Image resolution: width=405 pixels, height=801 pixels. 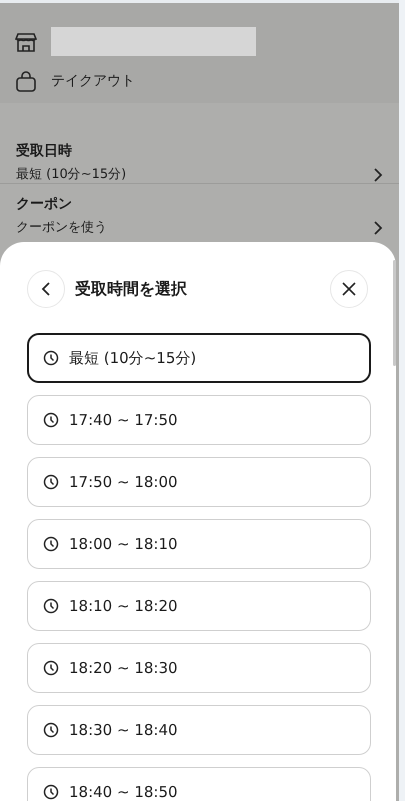 I want to click on row-title: クーポン, so click(x=44, y=204).